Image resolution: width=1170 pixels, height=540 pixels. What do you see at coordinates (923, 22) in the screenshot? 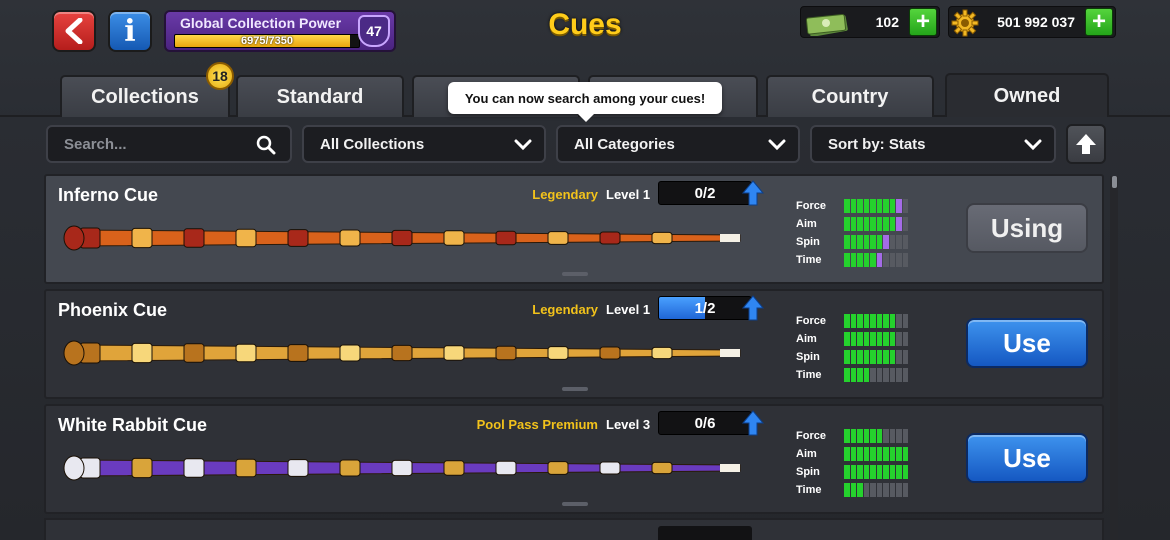
I see `add-cash-button: +` at bounding box center [923, 22].